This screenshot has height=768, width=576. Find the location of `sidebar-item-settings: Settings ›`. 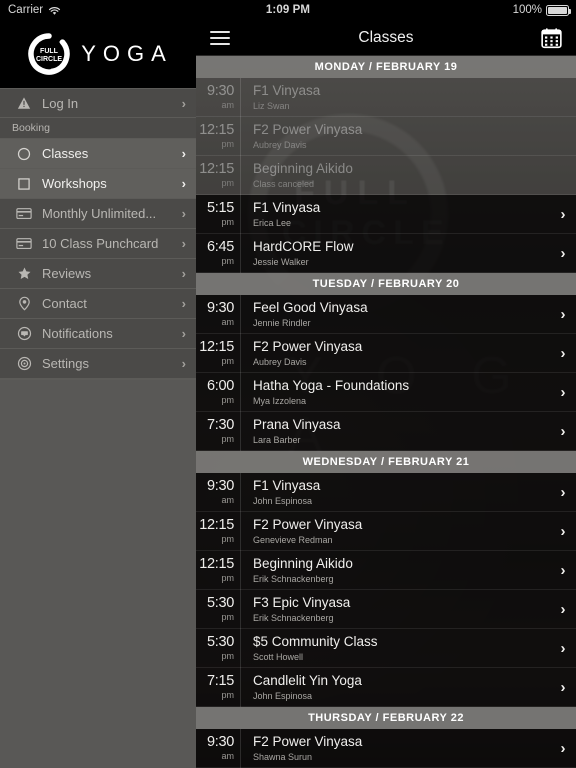

sidebar-item-settings: Settings › is located at coordinates (98, 364).